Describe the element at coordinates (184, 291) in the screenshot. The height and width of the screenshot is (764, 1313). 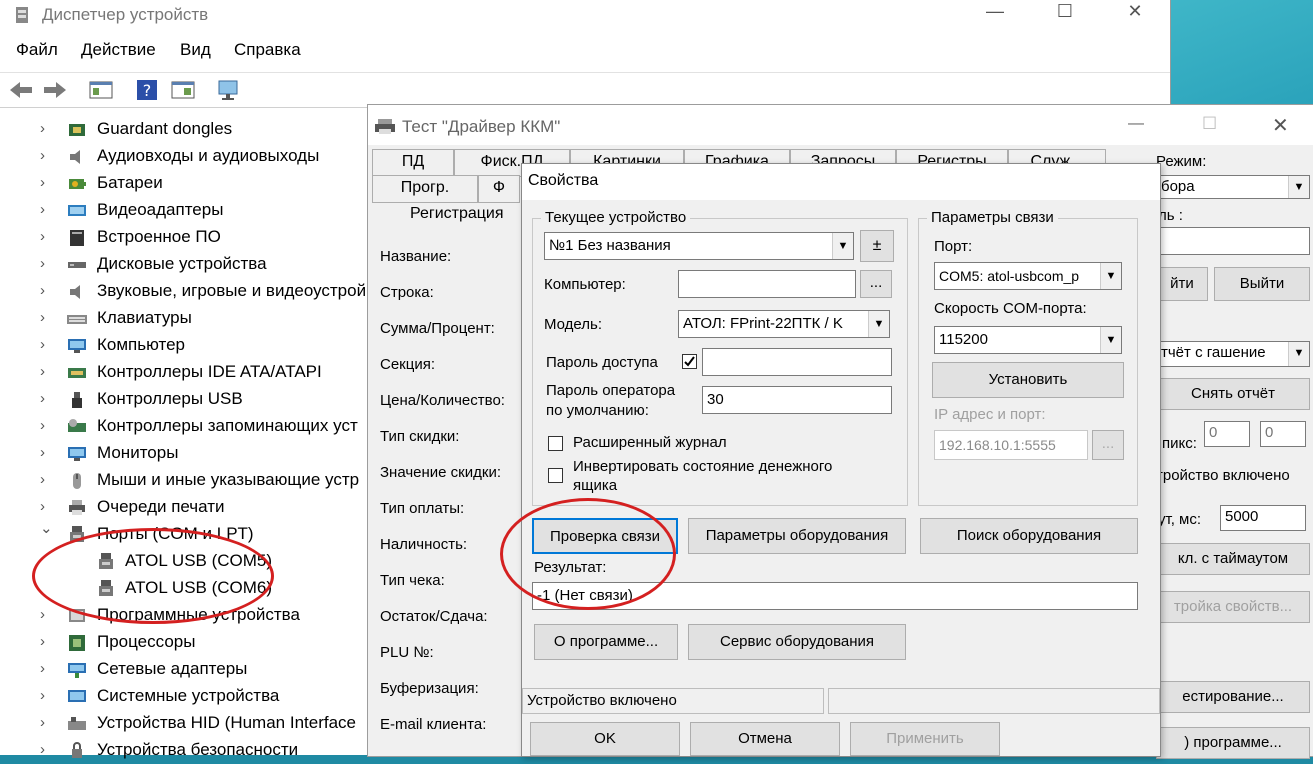
I see `tree-item: › Звуковые, игровые и видеоустрой` at that location.